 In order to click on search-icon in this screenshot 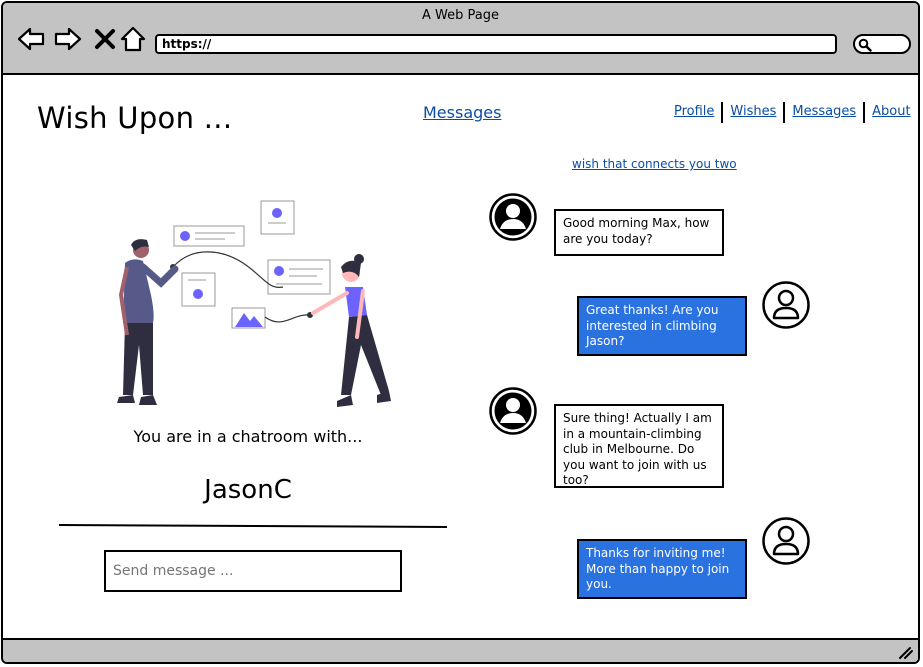, I will do `click(865, 45)`.